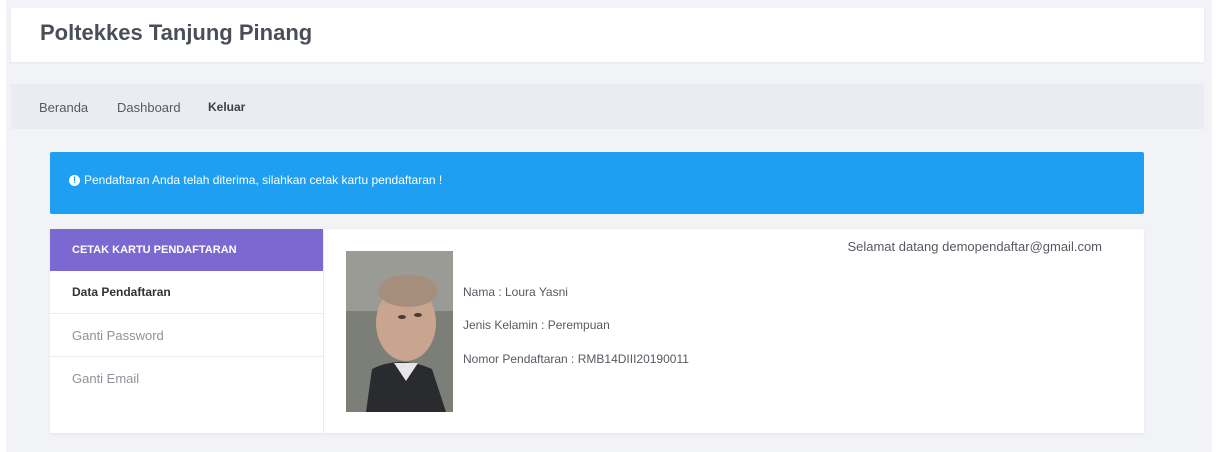 Image resolution: width=1217 pixels, height=452 pixels. What do you see at coordinates (576, 359) in the screenshot?
I see `info-nomor-pendaftaran: Nomor Pendaftaran : RMB14DIII20190011` at bounding box center [576, 359].